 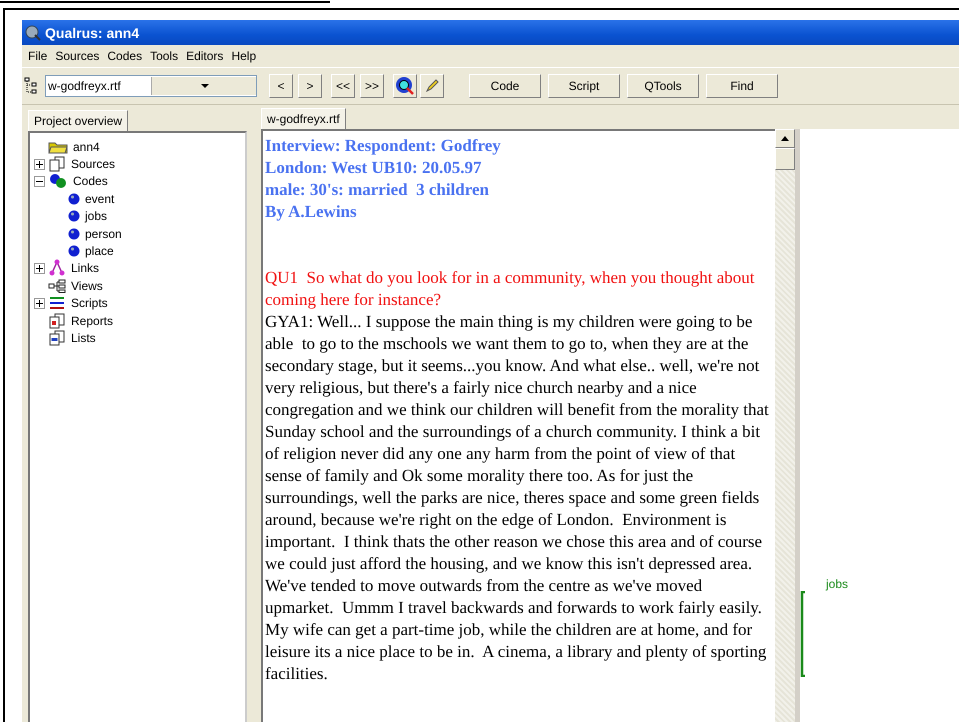 I want to click on menu-item: Help, so click(x=243, y=56).